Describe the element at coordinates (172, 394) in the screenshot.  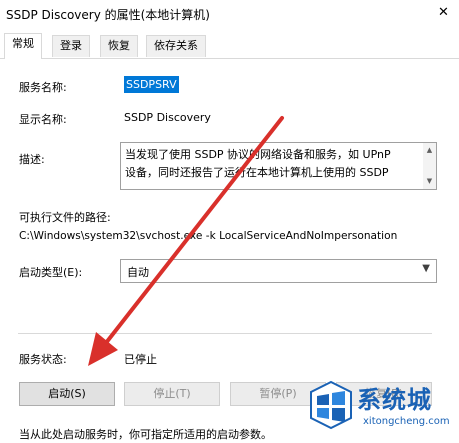
I see `stop-button: 停止(T)` at that location.